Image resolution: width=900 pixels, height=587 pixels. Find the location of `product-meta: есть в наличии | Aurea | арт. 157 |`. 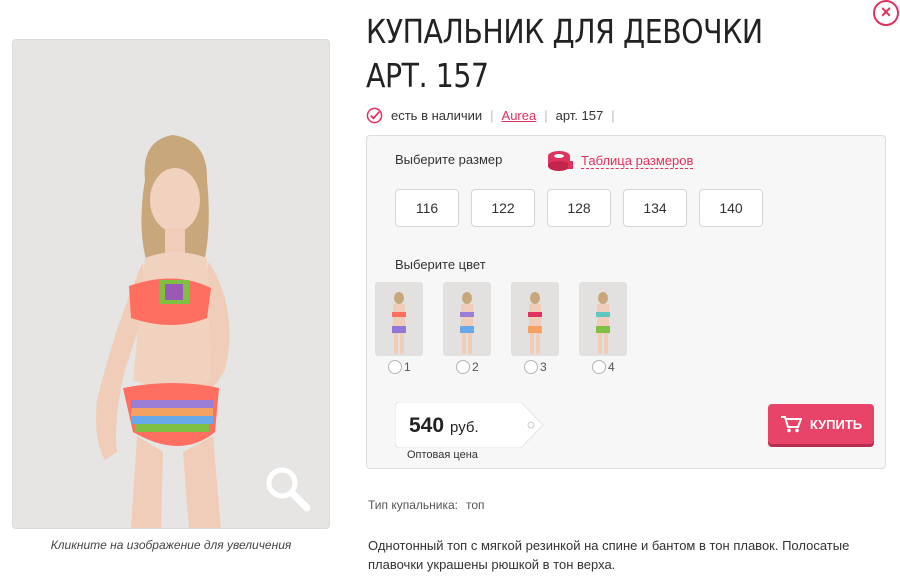

product-meta: есть в наличии | Aurea | арт. 157 | is located at coordinates (494, 115).